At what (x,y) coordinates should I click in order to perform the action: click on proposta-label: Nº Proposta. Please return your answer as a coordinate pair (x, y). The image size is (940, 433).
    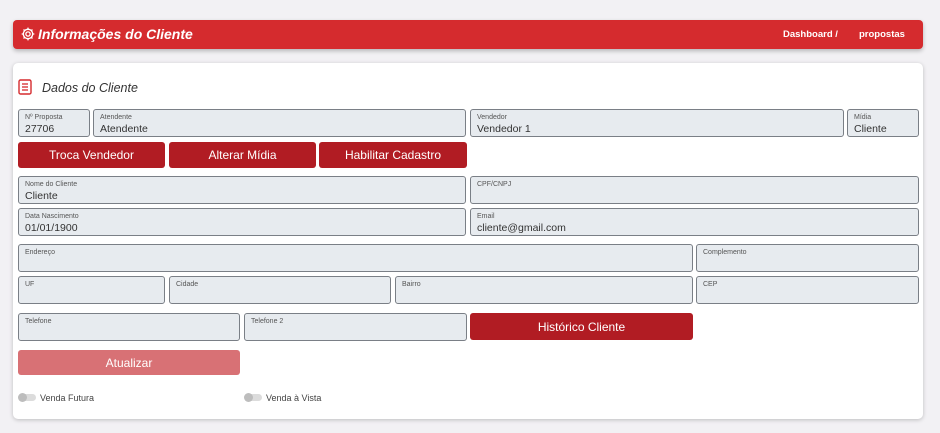
    Looking at the image, I should click on (44, 117).